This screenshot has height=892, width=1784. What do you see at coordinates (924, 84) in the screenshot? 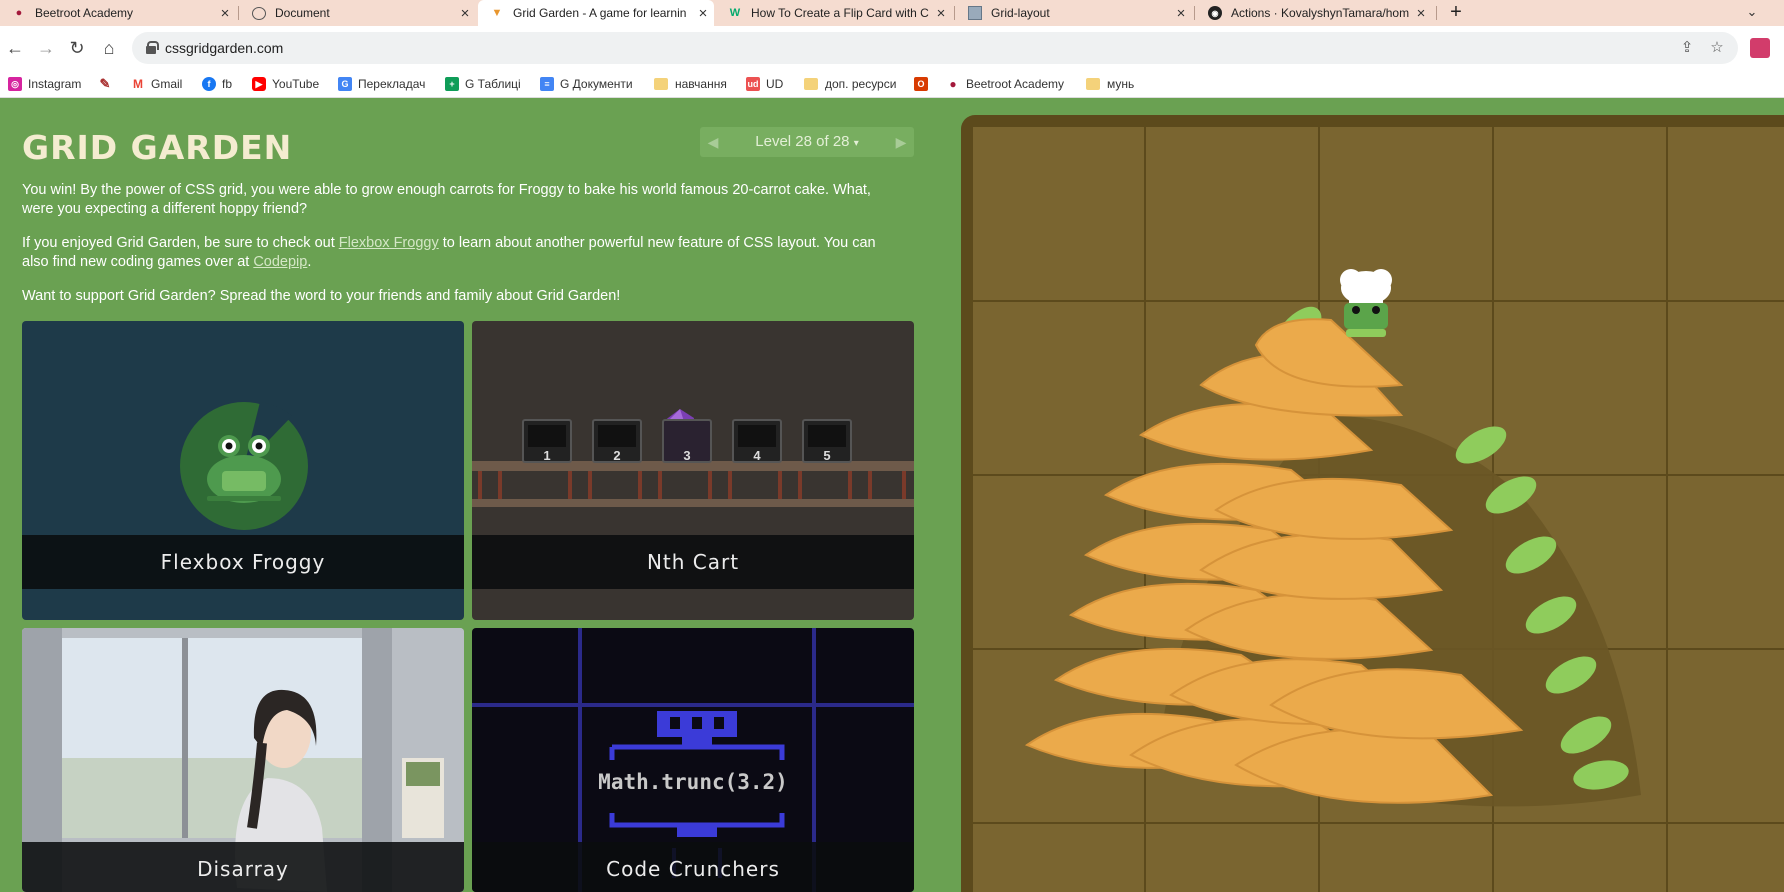
I see `bookmark-office: O` at bounding box center [924, 84].